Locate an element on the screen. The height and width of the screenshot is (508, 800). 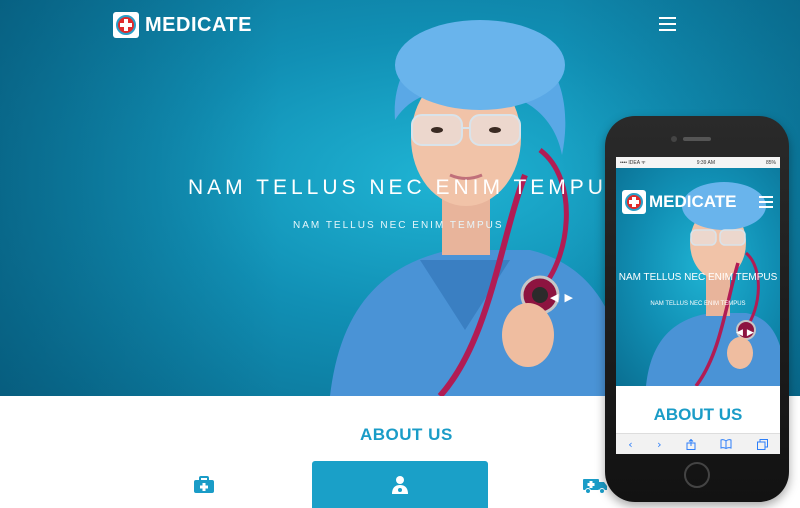
bookmarks-icon is located at coordinates (726, 444).